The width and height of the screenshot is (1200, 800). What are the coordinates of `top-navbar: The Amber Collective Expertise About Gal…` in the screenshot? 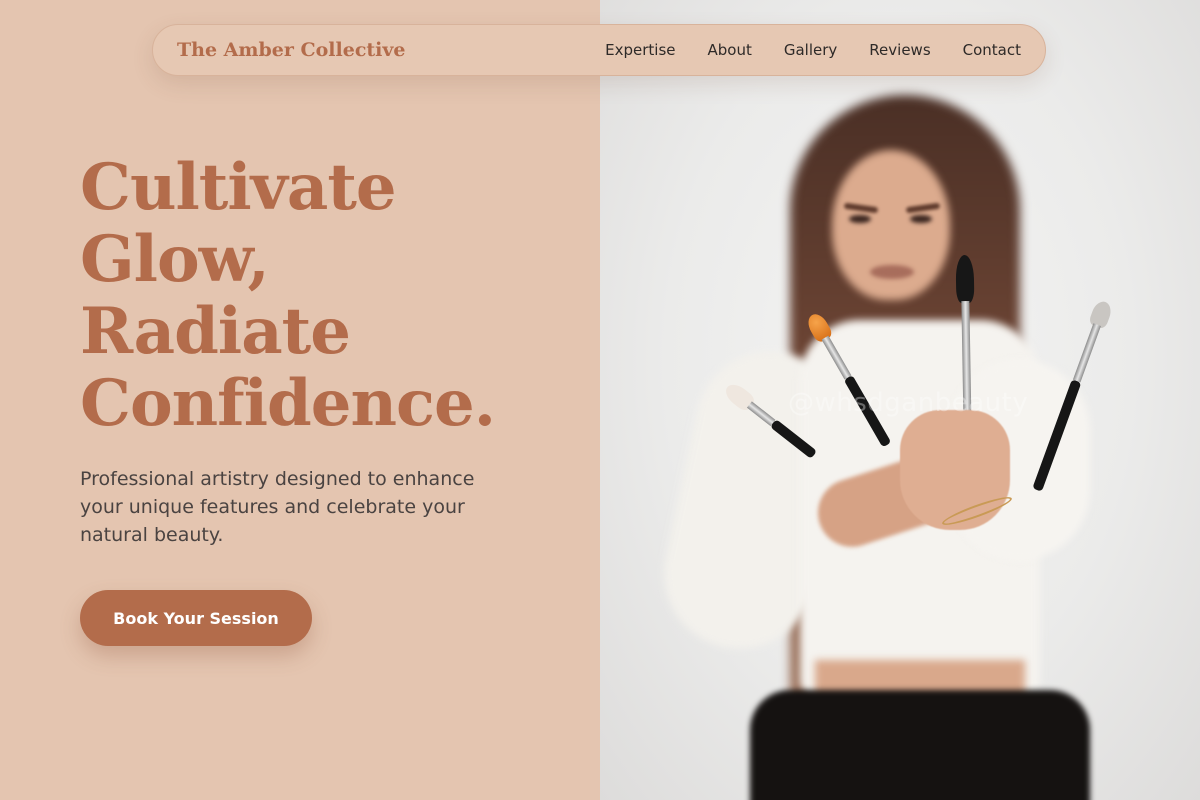 It's located at (599, 50).